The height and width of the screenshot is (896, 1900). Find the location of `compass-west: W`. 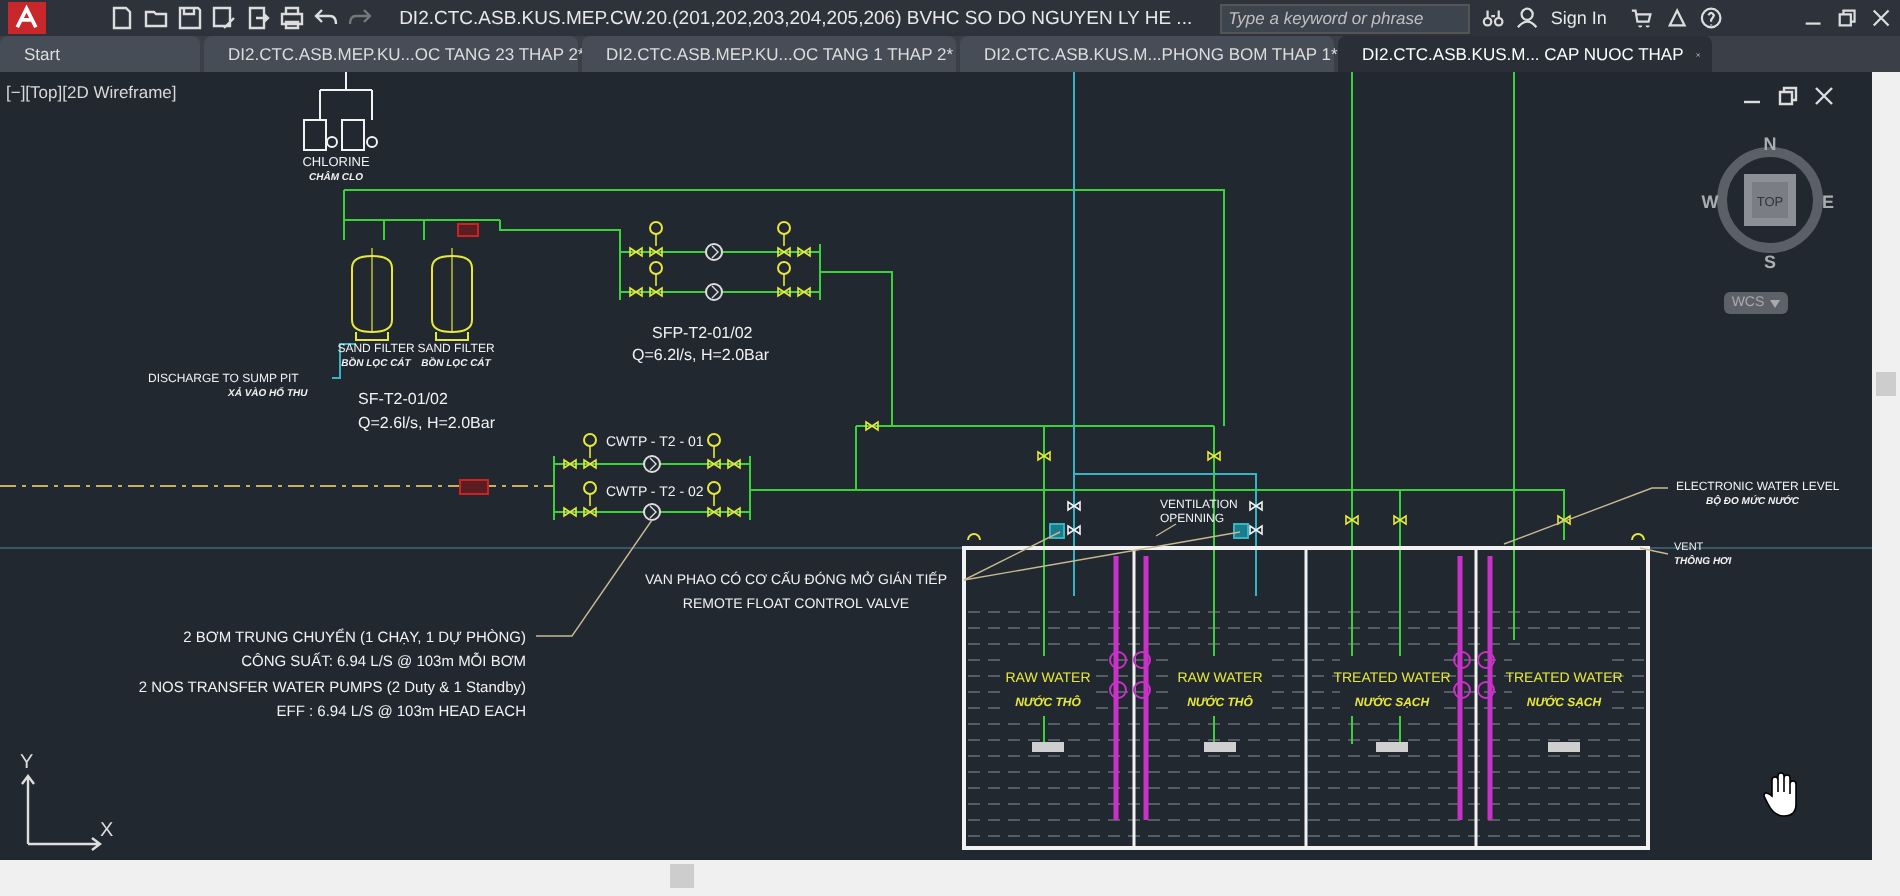

compass-west: W is located at coordinates (1710, 202).